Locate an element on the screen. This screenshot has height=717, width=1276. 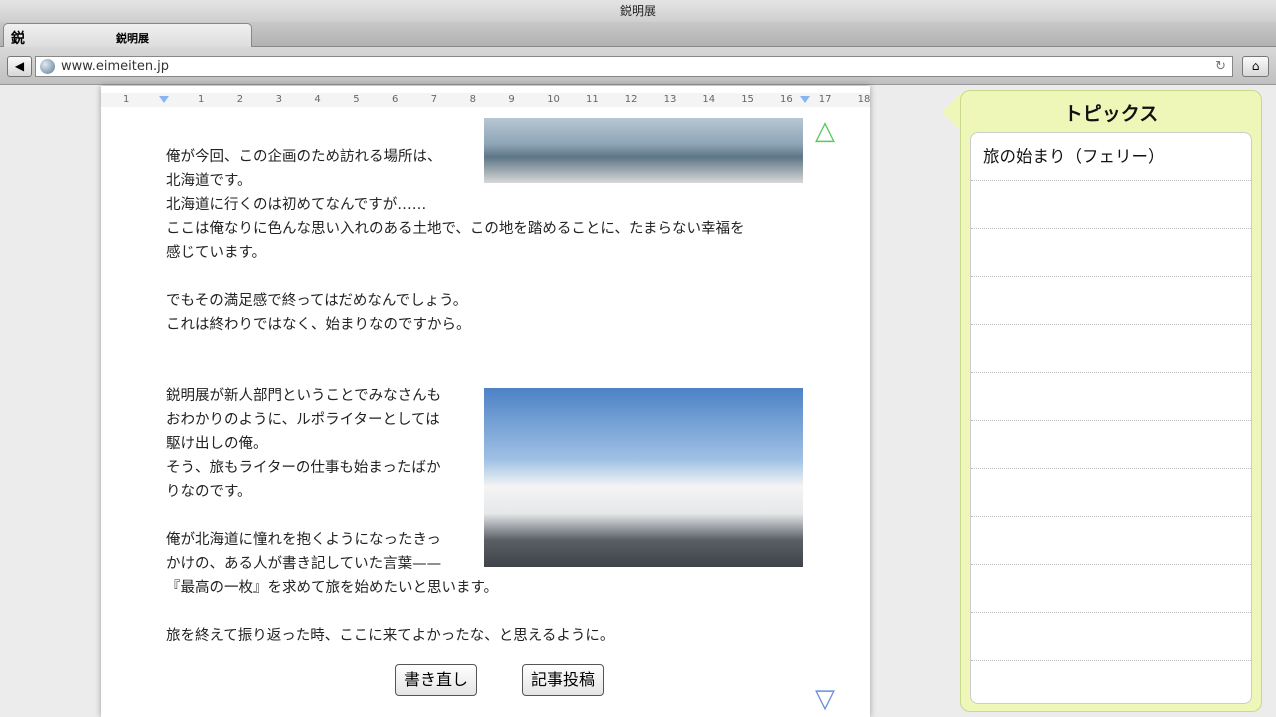
ruler-label: 10 is located at coordinates (553, 99).